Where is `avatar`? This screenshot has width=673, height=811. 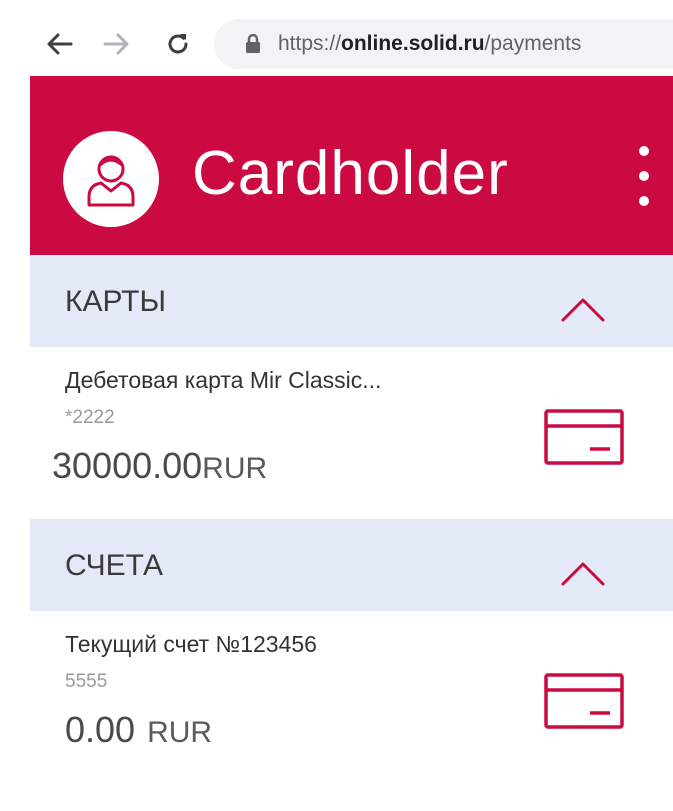 avatar is located at coordinates (111, 179).